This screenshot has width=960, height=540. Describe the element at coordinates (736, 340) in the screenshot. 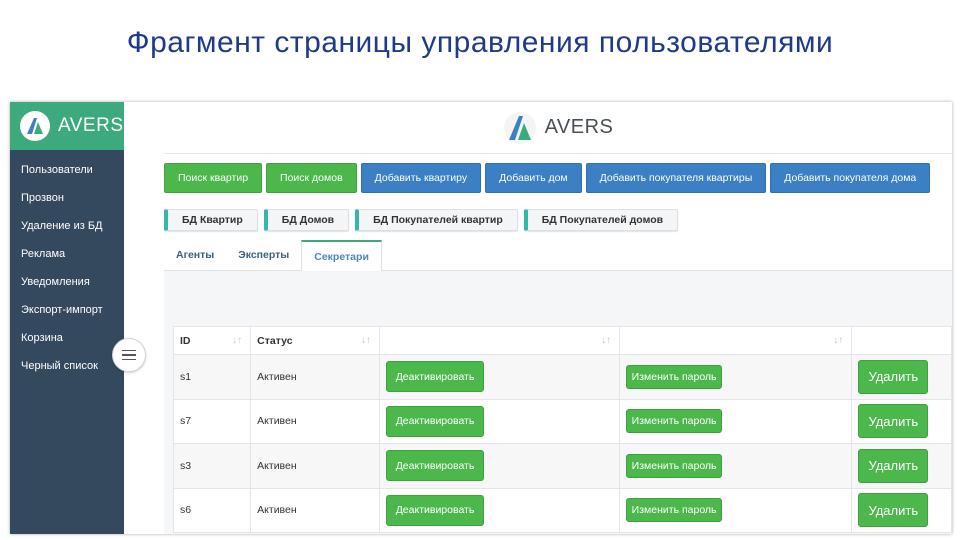

I see `column-header-password: ↓↑` at that location.